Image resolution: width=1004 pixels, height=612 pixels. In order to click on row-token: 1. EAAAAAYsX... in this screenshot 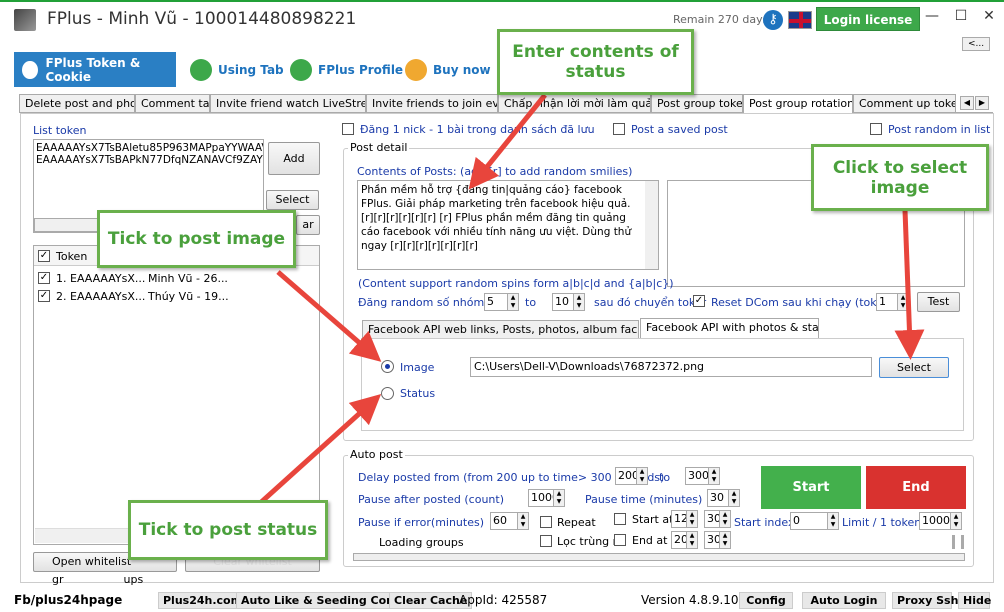, I will do `click(101, 278)`.